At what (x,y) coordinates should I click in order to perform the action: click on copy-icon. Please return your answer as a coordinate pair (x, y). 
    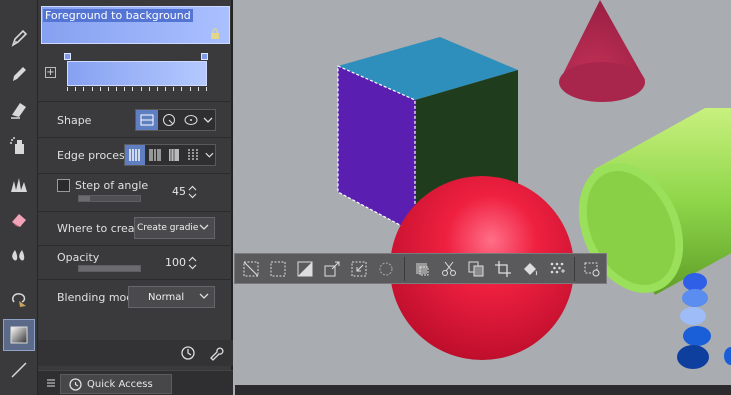
    Looking at the image, I should click on (476, 268).